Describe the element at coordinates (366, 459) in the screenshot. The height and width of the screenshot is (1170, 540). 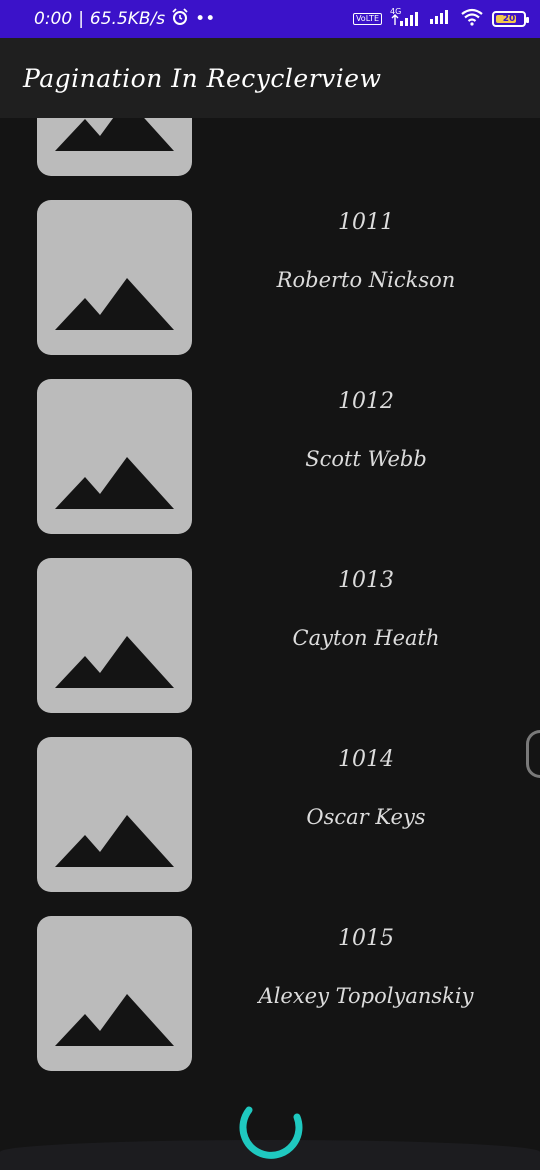
I see `item-name: Scott Webb` at that location.